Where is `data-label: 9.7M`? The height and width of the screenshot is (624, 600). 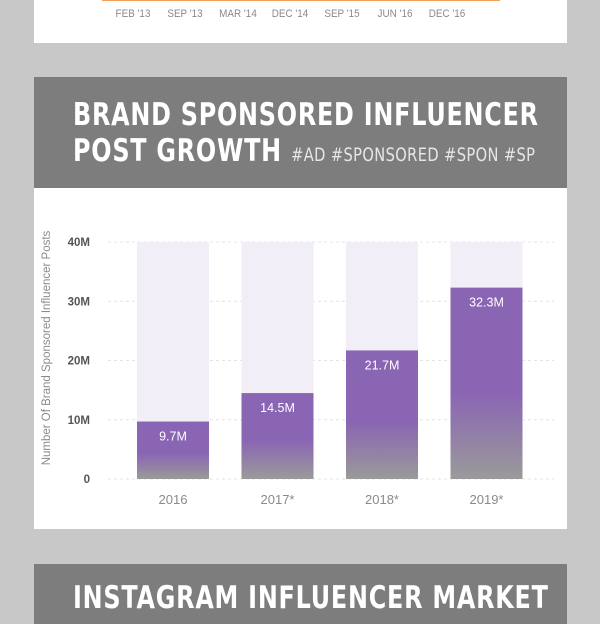
data-label: 9.7M is located at coordinates (173, 437).